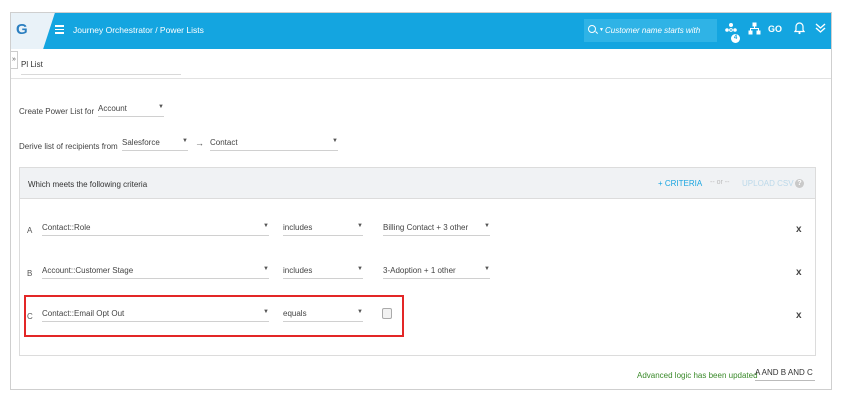 The width and height of the screenshot is (844, 420). Describe the element at coordinates (224, 142) in the screenshot. I see `derive-target-value: Contact` at that location.